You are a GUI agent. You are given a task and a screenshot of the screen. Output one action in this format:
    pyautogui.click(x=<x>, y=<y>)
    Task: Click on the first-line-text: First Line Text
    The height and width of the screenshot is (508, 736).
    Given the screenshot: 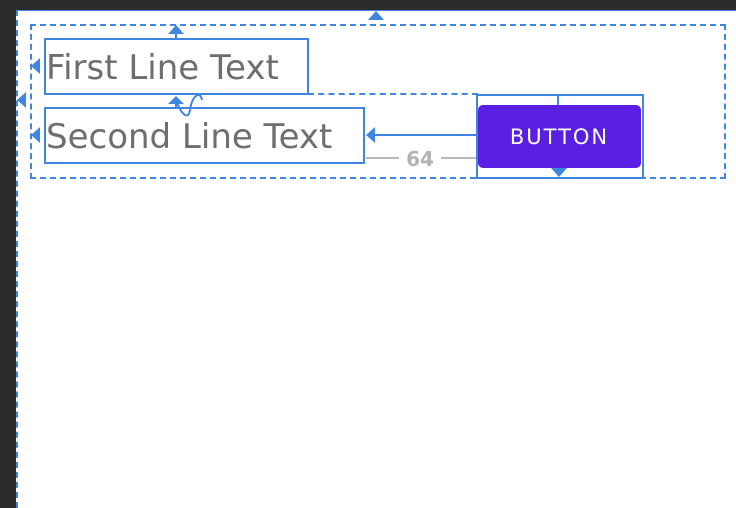 What is the action you would take?
    pyautogui.click(x=162, y=68)
    